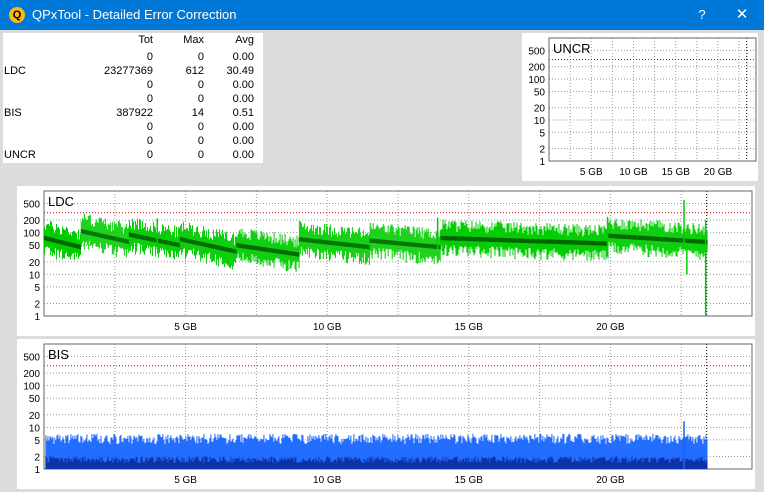 The height and width of the screenshot is (492, 764). What do you see at coordinates (742, 15) in the screenshot?
I see `close-button: ✕` at bounding box center [742, 15].